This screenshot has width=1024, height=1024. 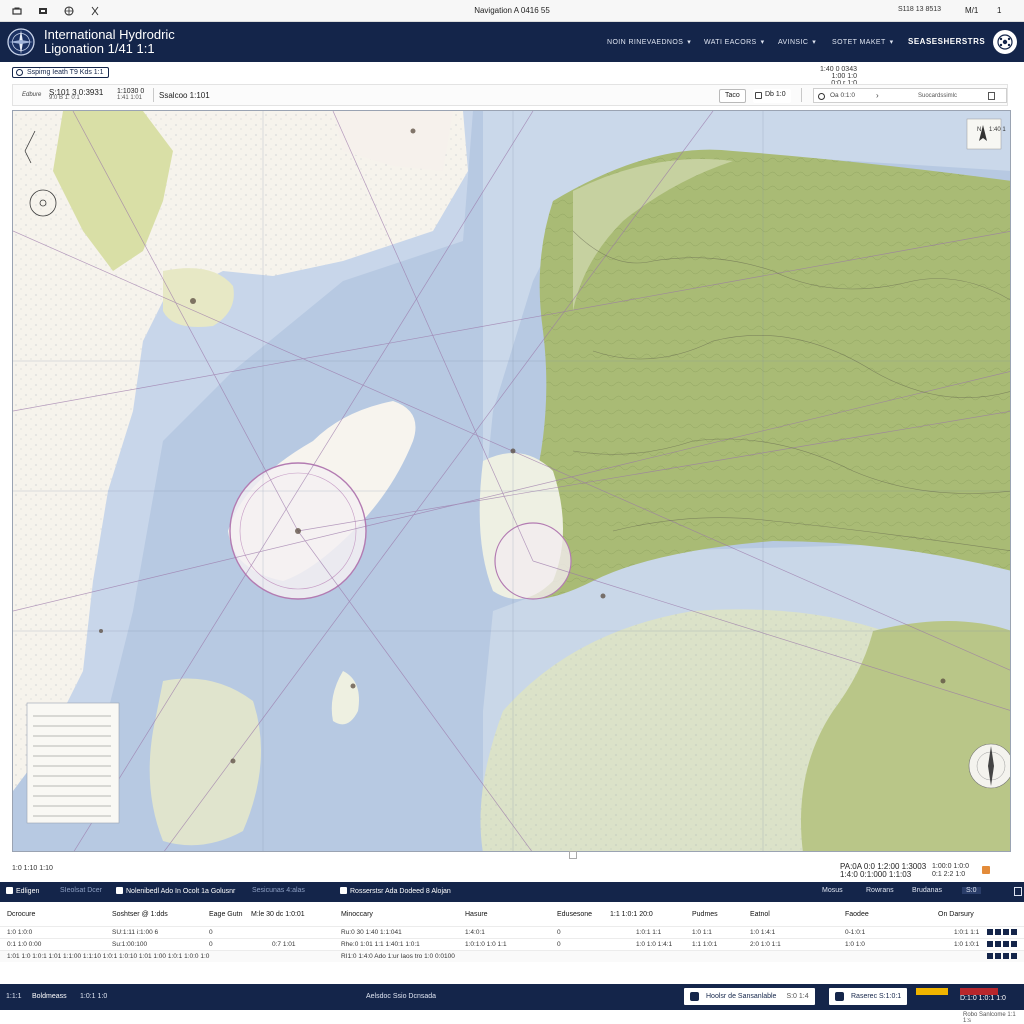 What do you see at coordinates (763, 932) in the screenshot?
I see `table-cell: 1:0 1:4:1` at bounding box center [763, 932].